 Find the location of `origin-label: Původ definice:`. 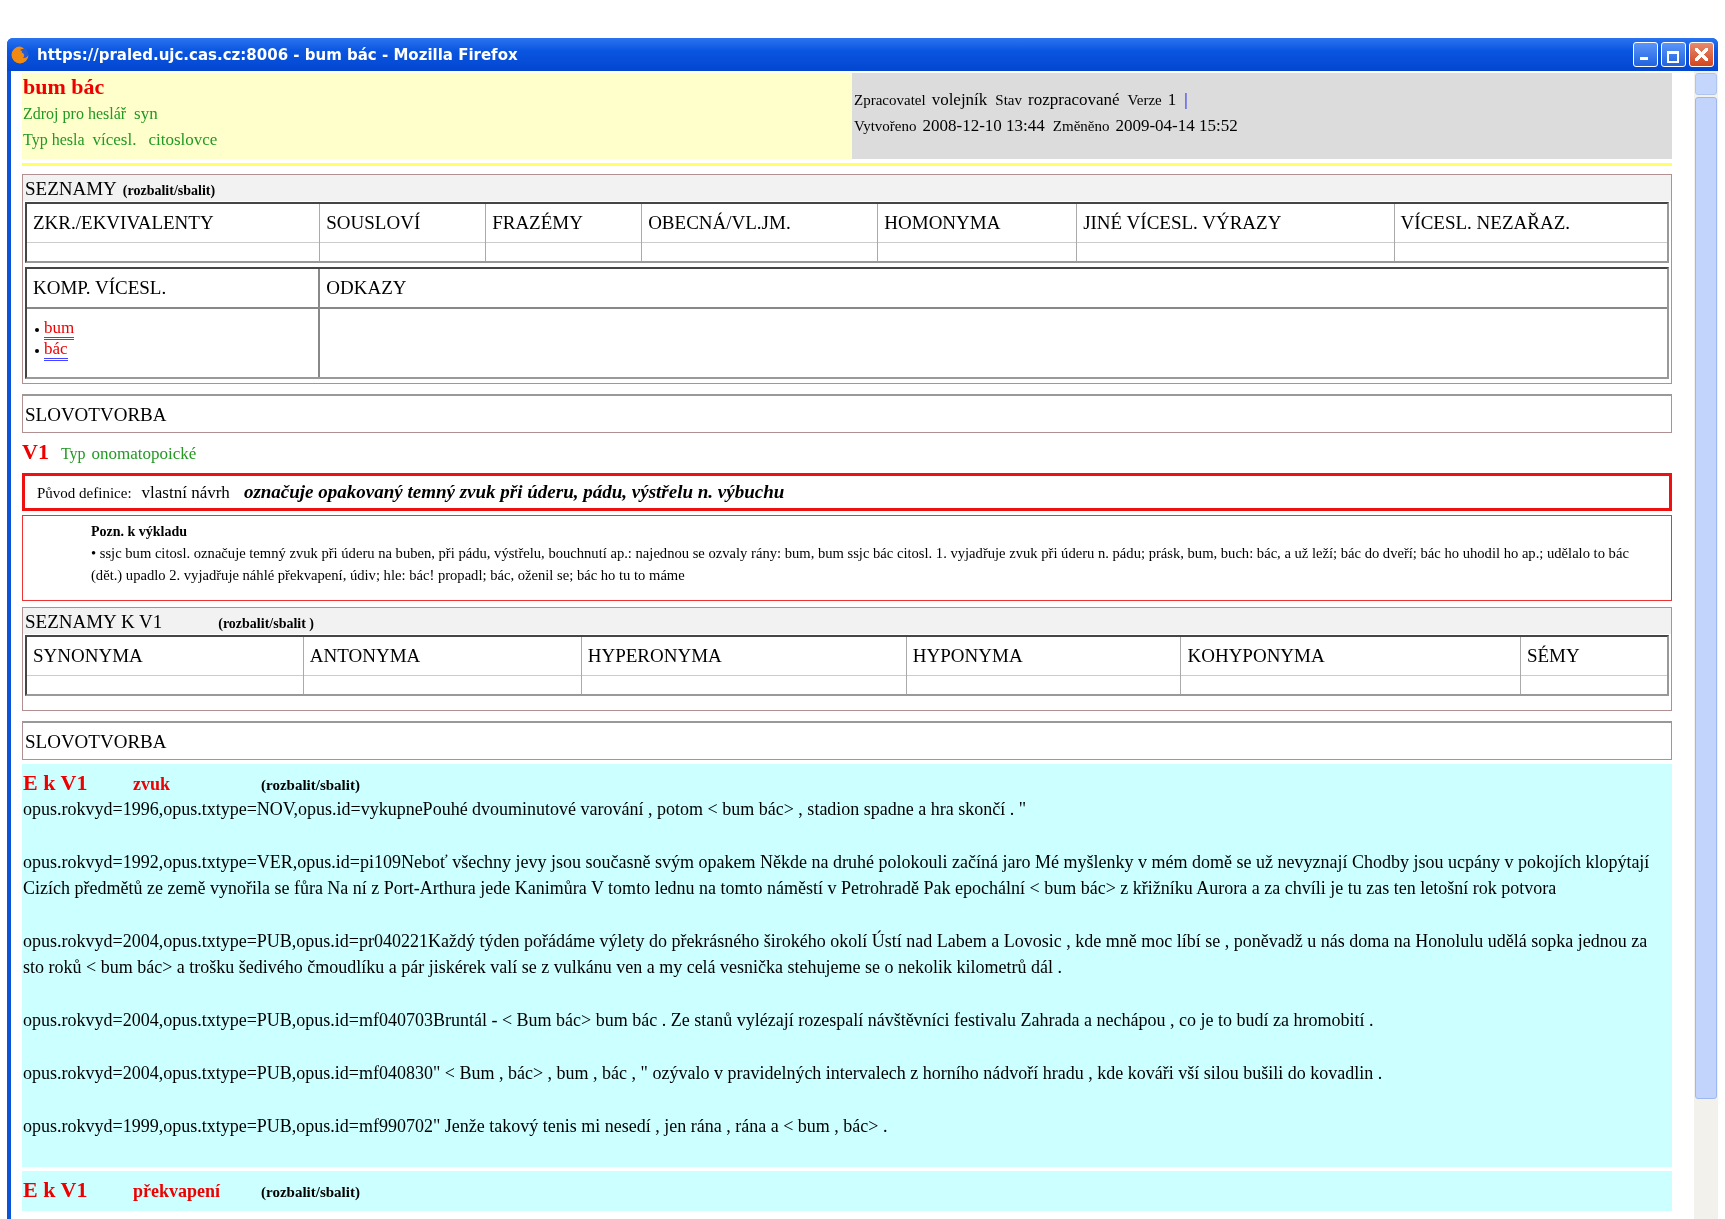

origin-label: Původ definice: is located at coordinates (84, 493).